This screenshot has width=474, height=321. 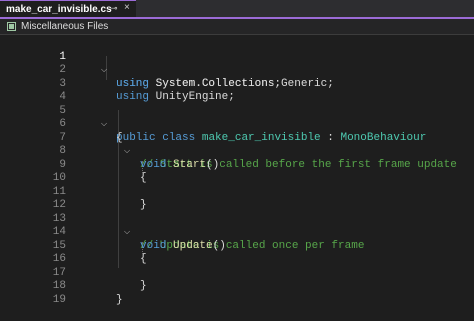 I want to click on project-icon, so click(x=11, y=26).